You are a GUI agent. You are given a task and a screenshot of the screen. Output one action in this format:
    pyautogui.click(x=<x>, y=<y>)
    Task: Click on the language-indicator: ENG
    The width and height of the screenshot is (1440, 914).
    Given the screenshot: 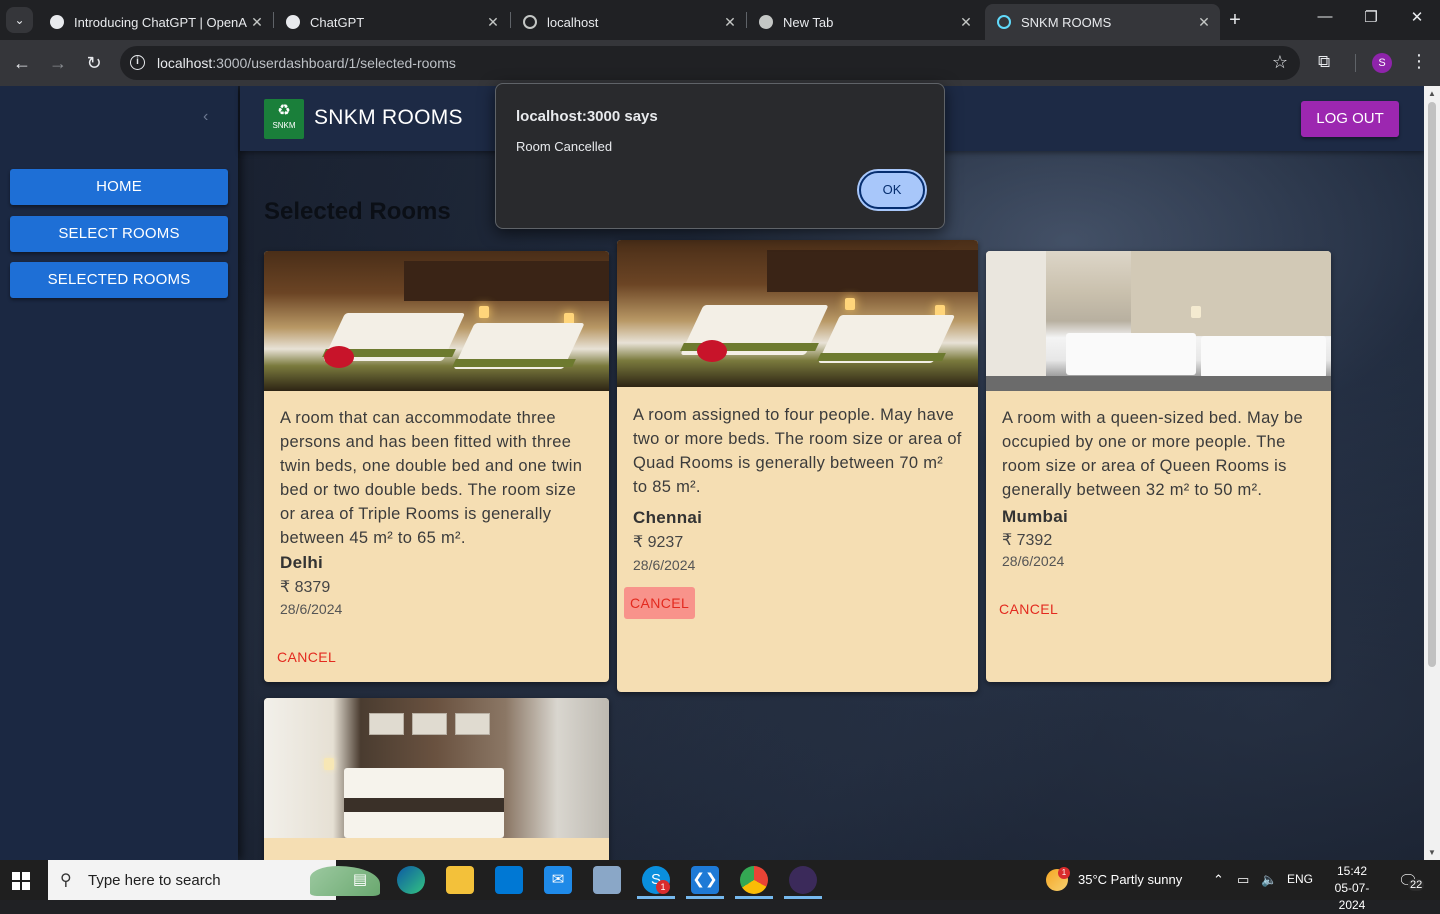 What is the action you would take?
    pyautogui.click(x=1300, y=879)
    